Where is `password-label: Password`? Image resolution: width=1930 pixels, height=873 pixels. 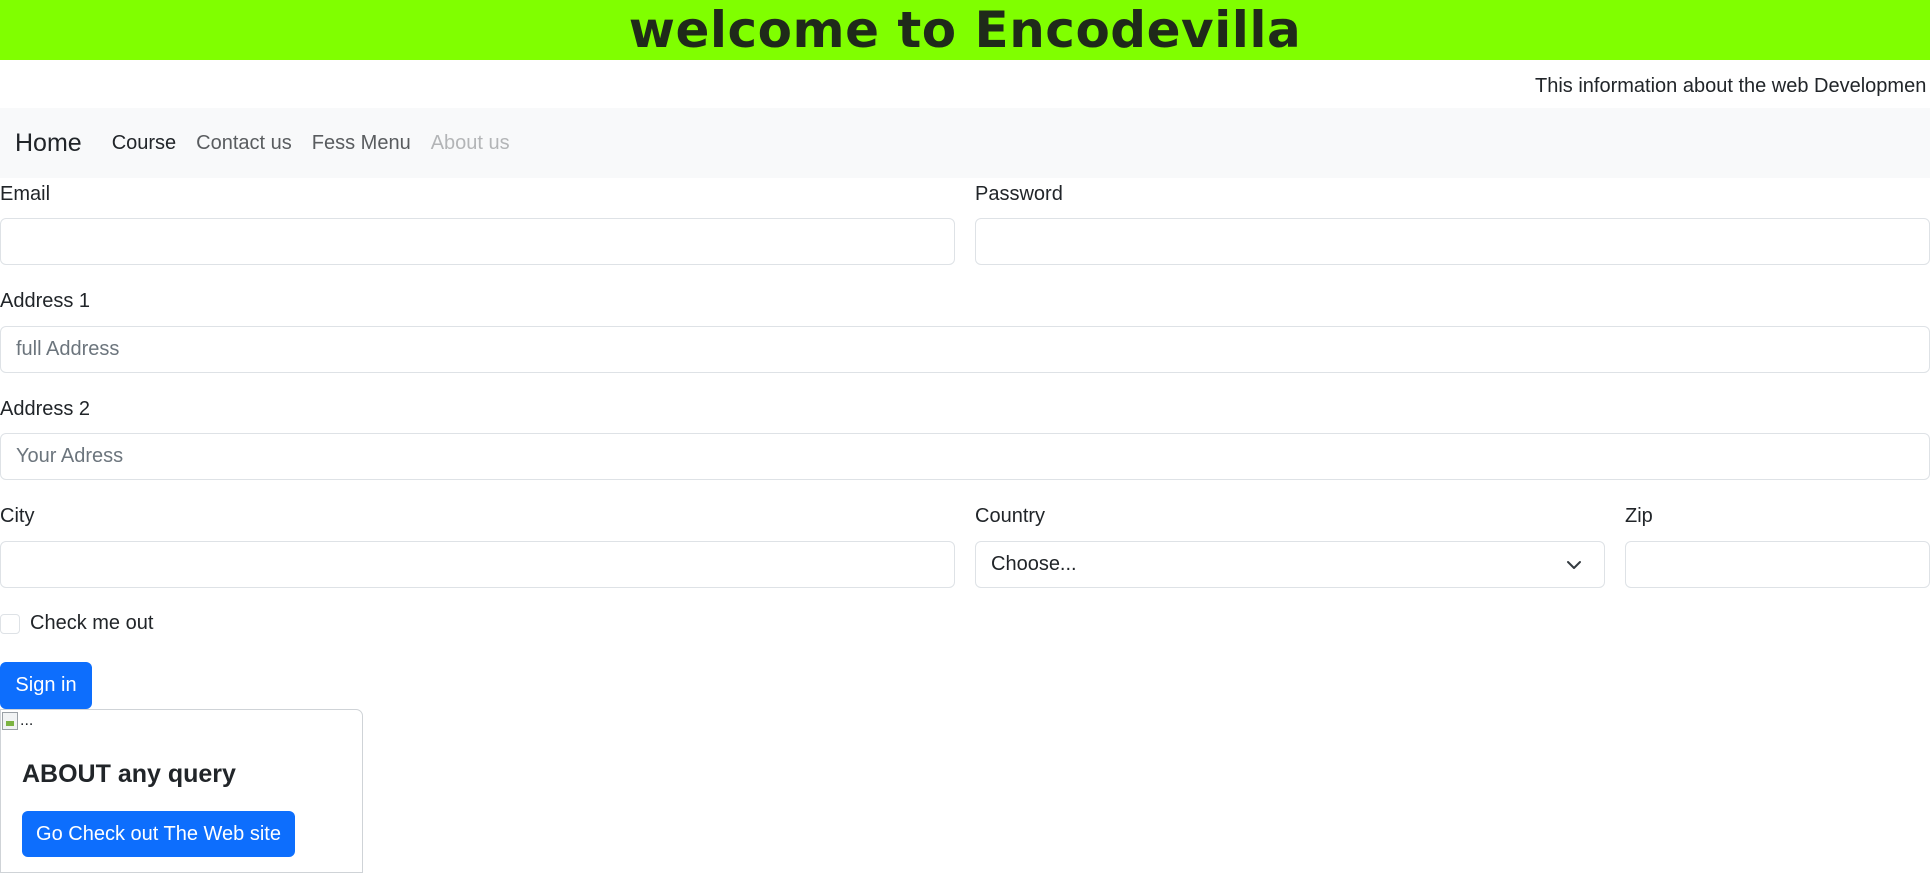
password-label: Password is located at coordinates (1019, 194).